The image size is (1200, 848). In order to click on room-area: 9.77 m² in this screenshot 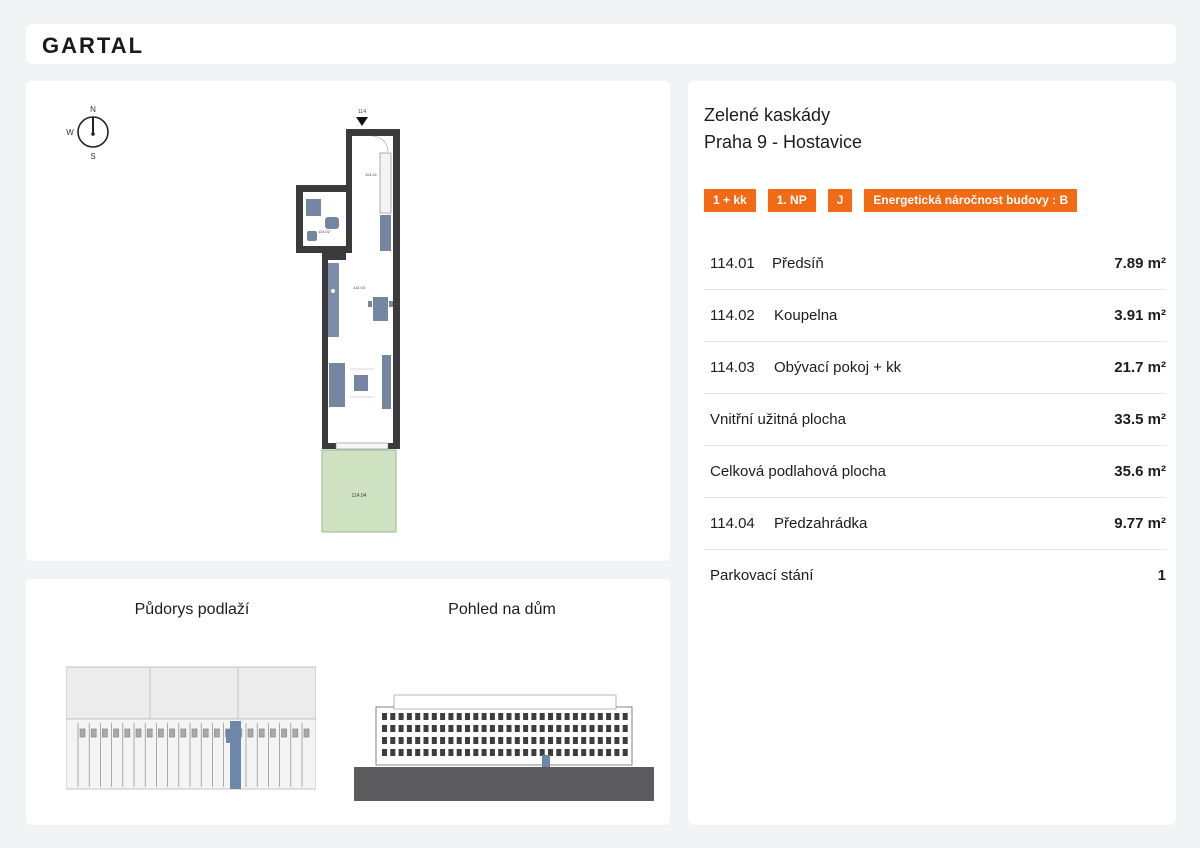, I will do `click(1140, 523)`.